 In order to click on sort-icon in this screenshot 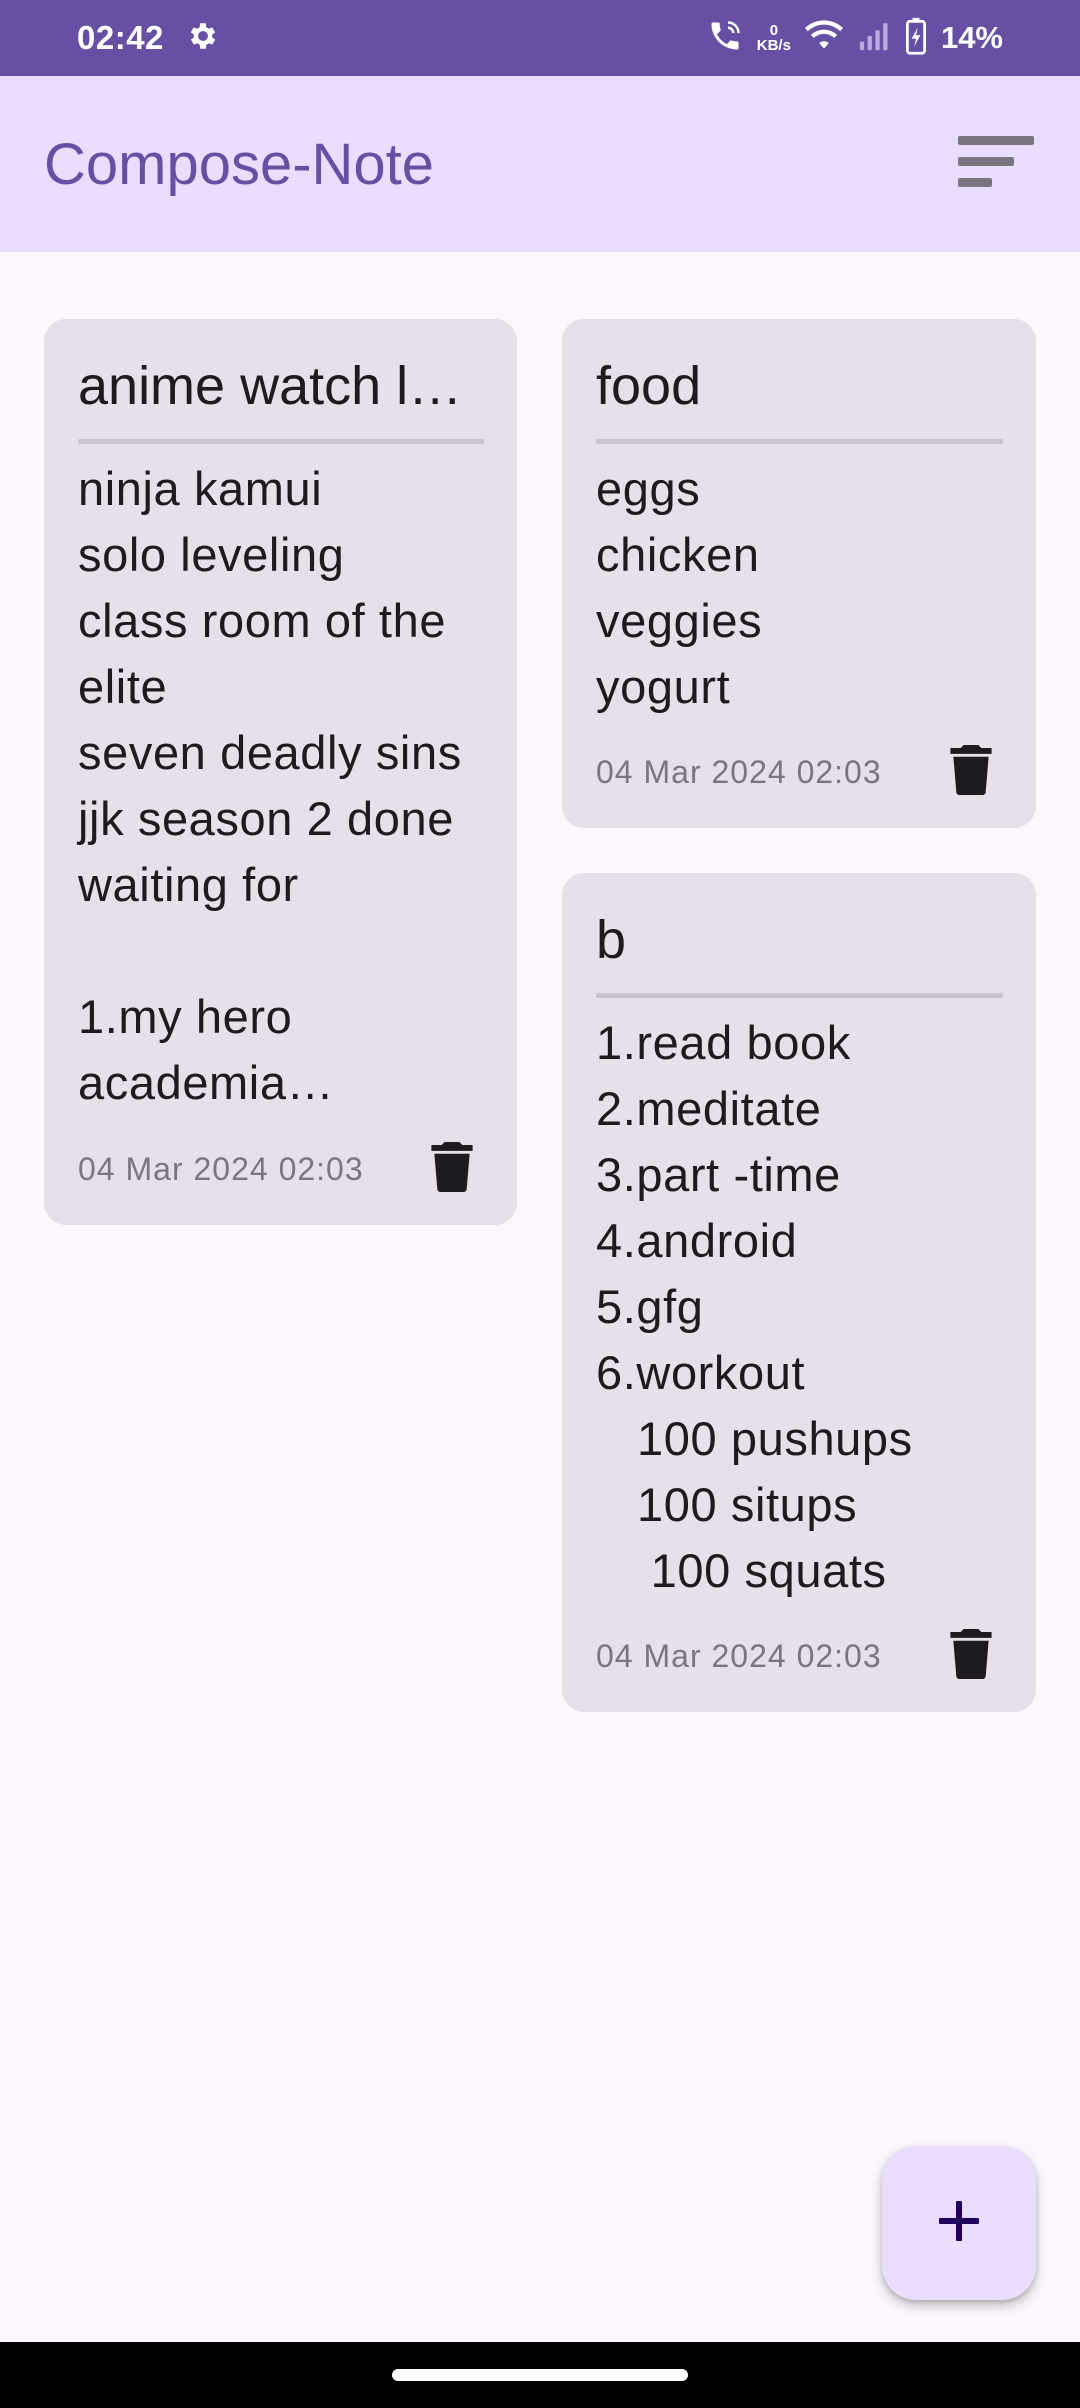, I will do `click(996, 164)`.